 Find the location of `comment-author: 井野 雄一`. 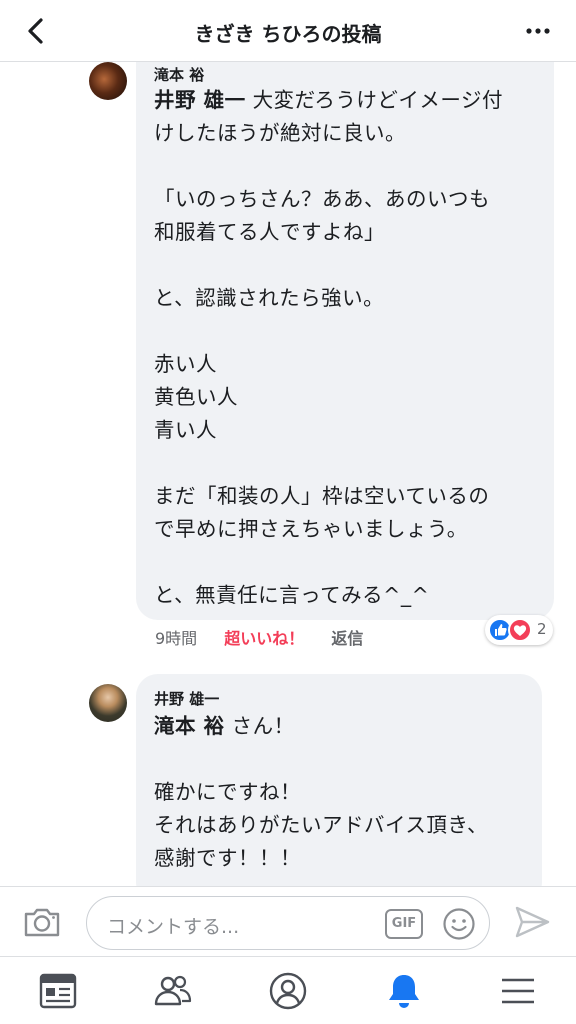

comment-author: 井野 雄一 is located at coordinates (186, 698).